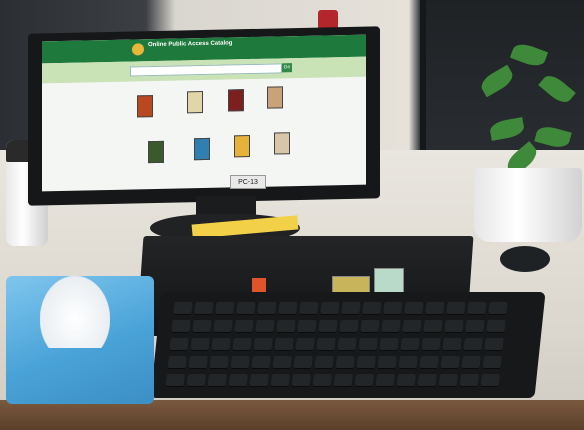  What do you see at coordinates (287, 68) in the screenshot?
I see `opac-search-button: Go` at bounding box center [287, 68].